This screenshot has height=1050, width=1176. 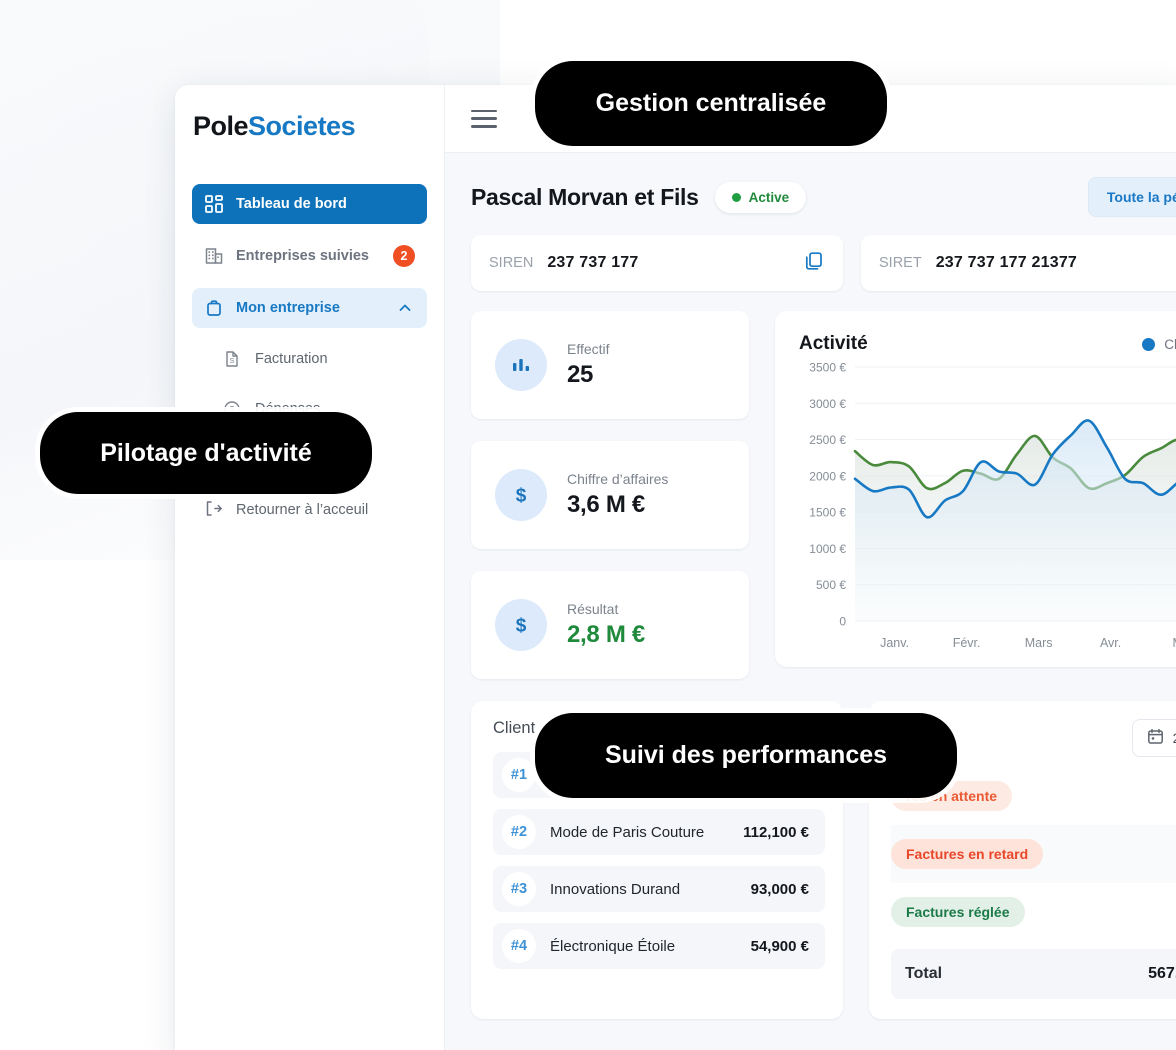 What do you see at coordinates (615, 889) in the screenshot?
I see `client-name: Innovations Durand` at bounding box center [615, 889].